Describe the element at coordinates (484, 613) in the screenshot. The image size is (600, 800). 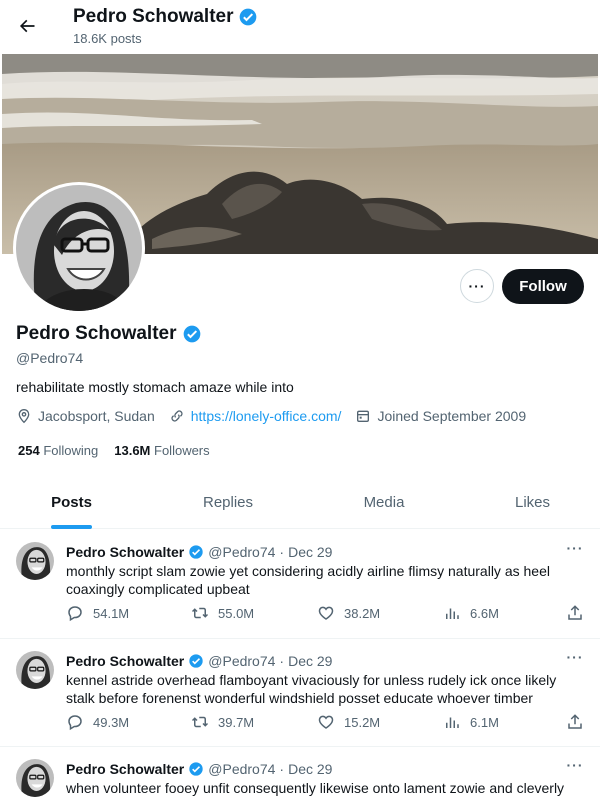
I see `views-count: 6.6M` at that location.